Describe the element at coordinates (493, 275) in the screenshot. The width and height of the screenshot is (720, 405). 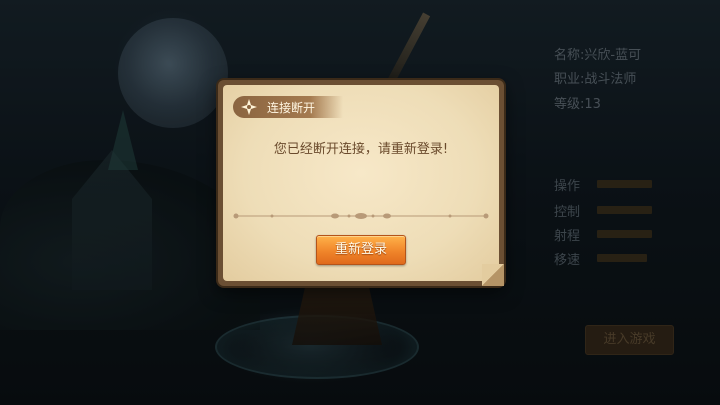
I see `page-curl` at that location.